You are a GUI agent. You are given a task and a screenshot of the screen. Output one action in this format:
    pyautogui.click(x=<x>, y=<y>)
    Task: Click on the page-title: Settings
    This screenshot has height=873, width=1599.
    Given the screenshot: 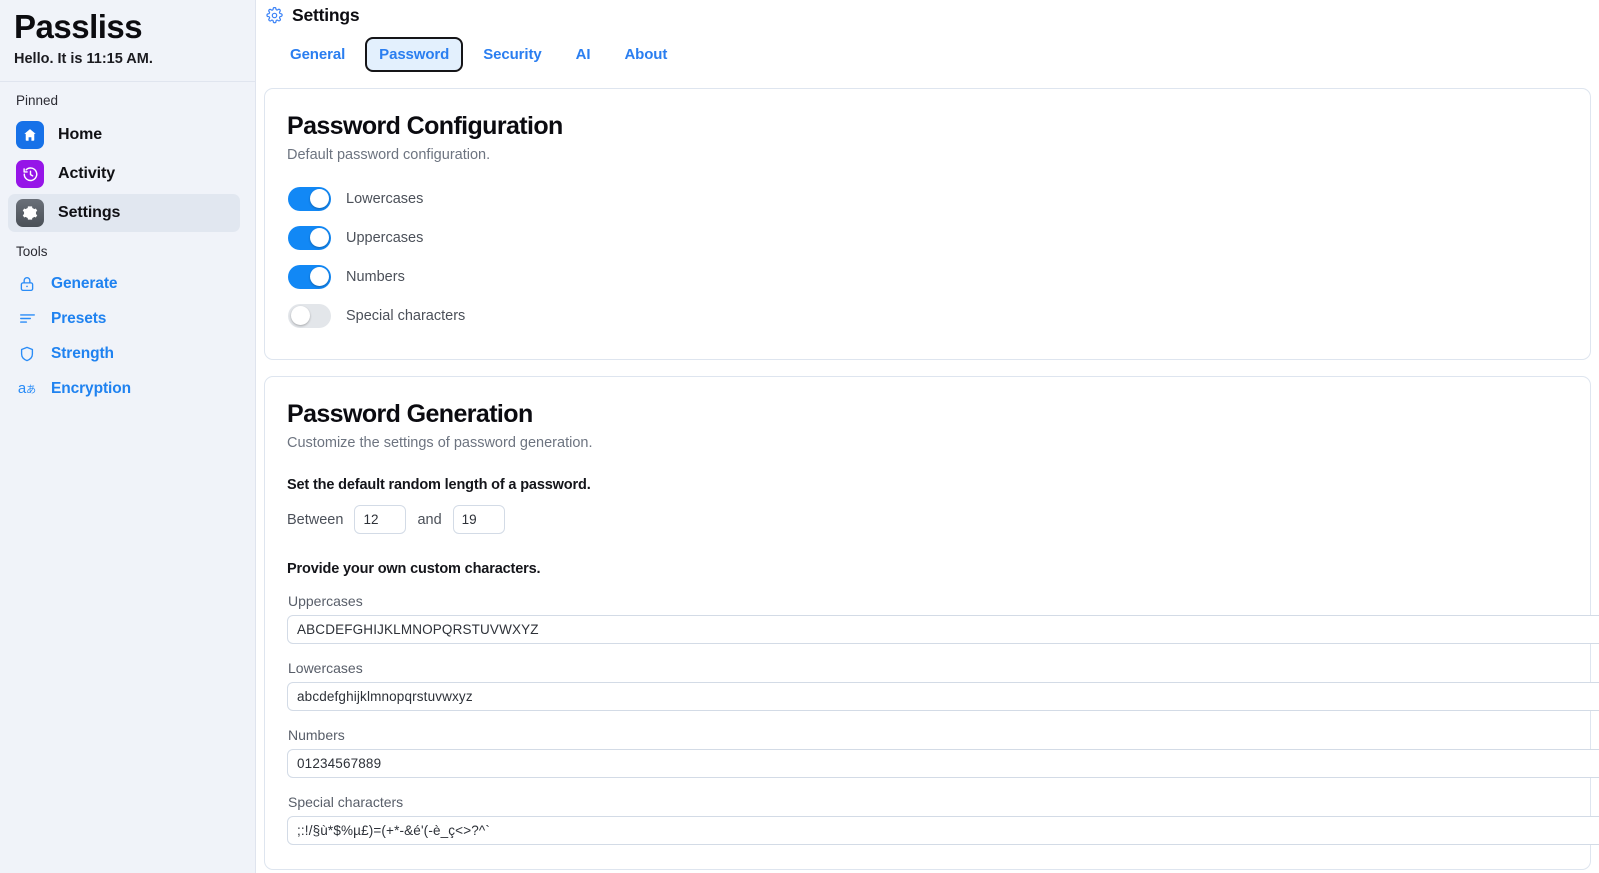 What is the action you would take?
    pyautogui.click(x=326, y=15)
    